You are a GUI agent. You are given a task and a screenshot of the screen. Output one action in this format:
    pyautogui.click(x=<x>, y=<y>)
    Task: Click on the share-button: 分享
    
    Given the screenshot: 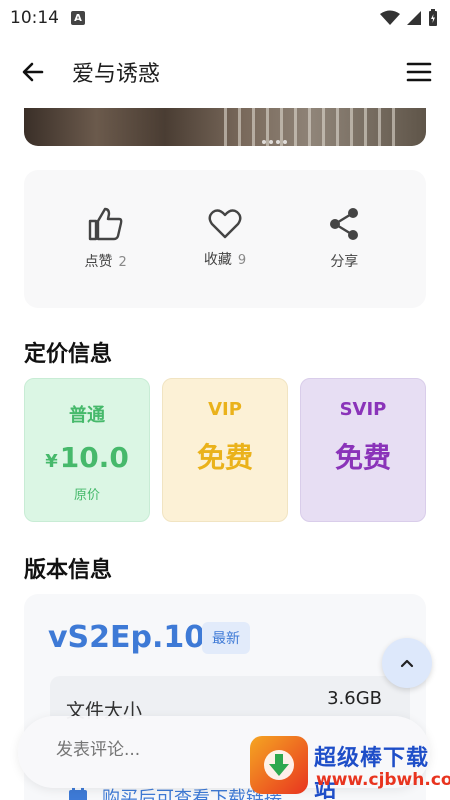 What is the action you would take?
    pyautogui.click(x=344, y=239)
    